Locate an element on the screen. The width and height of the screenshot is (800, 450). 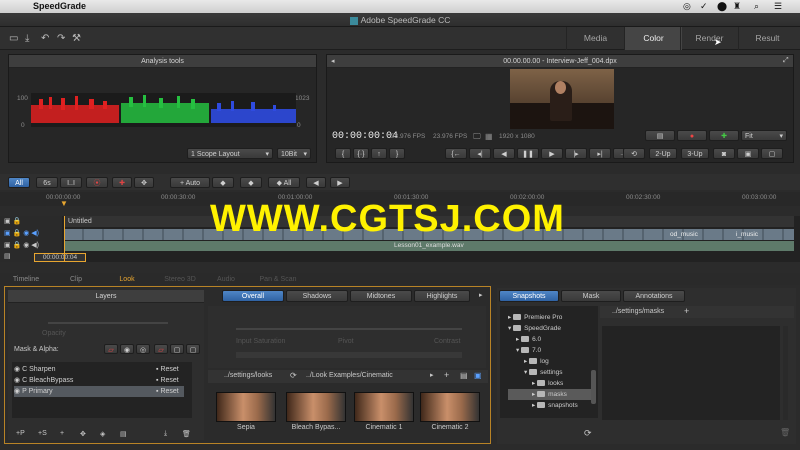
tree-item: ▾ settings is located at coordinates (552, 372).